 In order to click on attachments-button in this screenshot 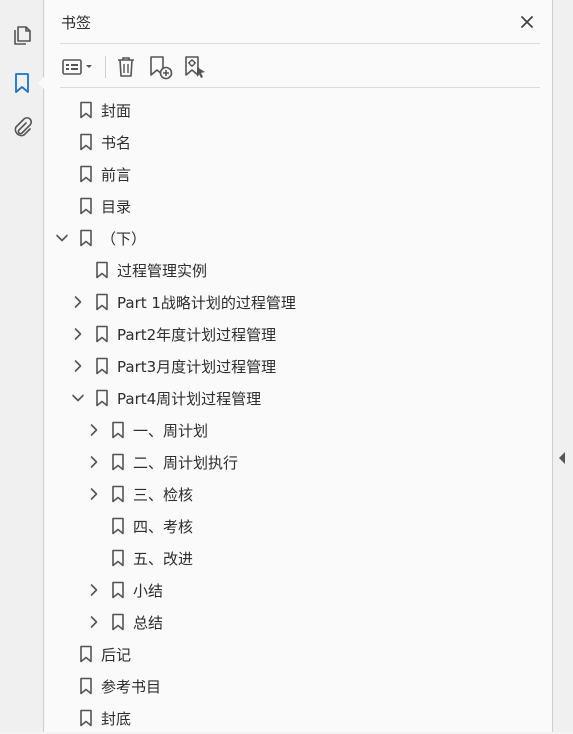, I will do `click(22, 128)`.